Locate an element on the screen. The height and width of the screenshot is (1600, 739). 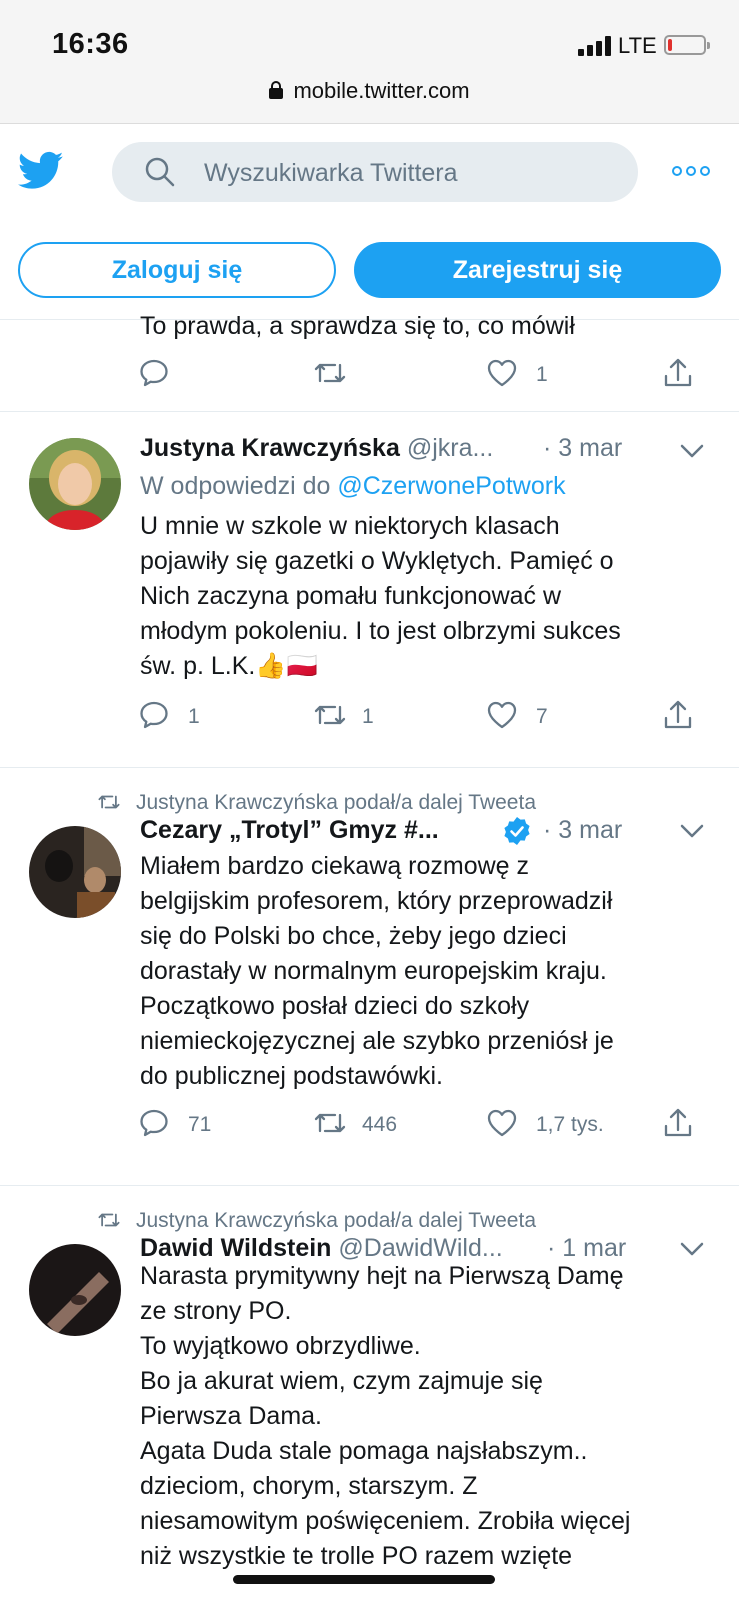
status-time: 16:36 is located at coordinates (90, 44).